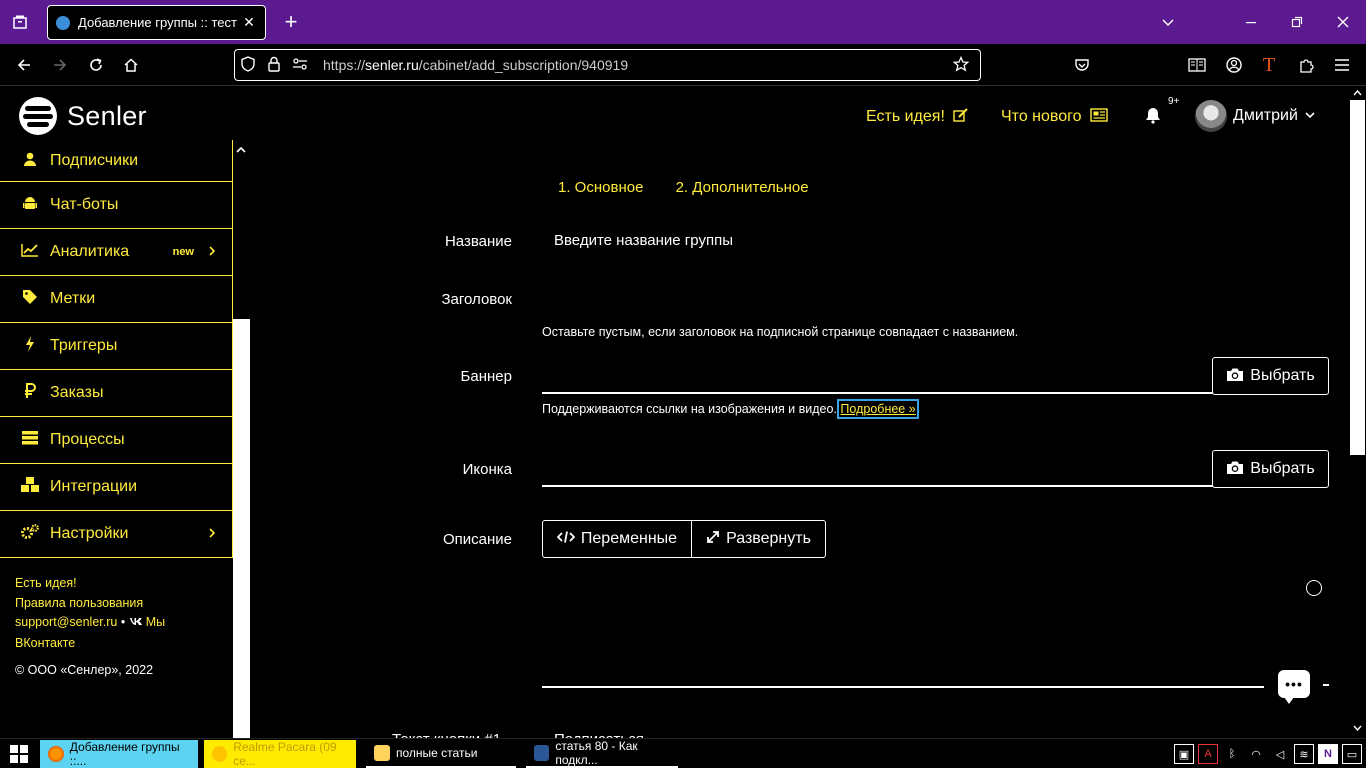 The width and height of the screenshot is (1366, 768). Describe the element at coordinates (742, 187) in the screenshot. I see `step-tab-additional: 2. Дополнительное` at that location.